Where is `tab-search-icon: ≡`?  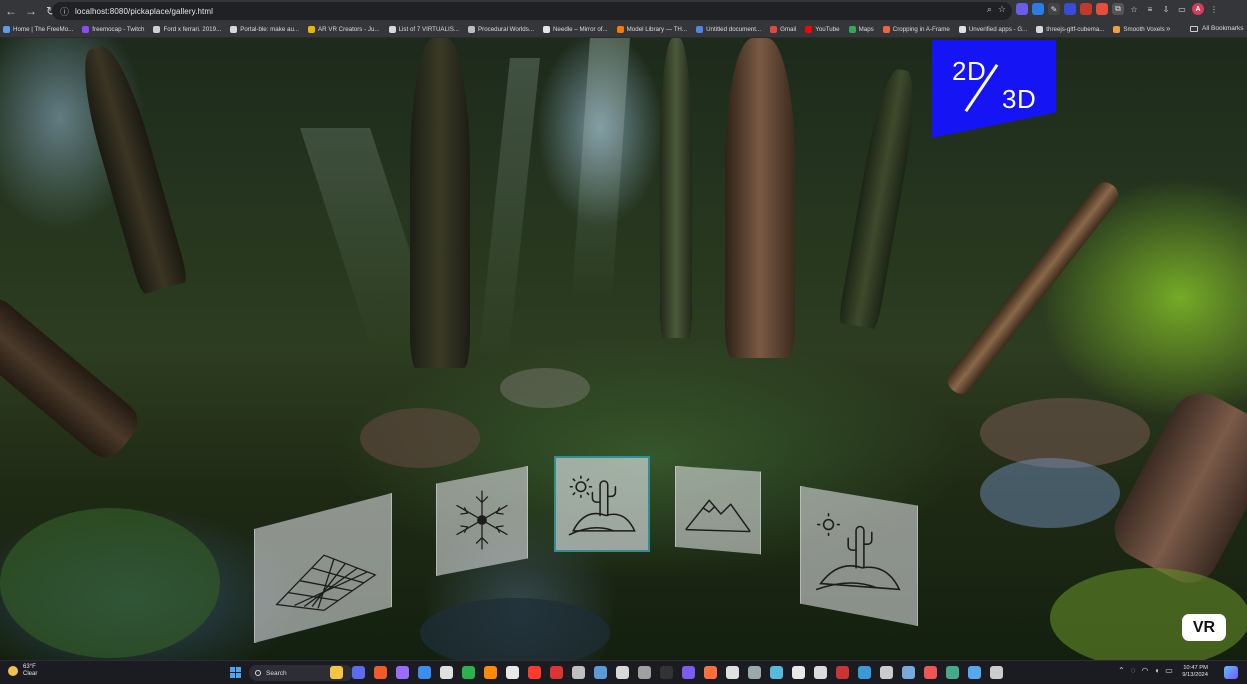 tab-search-icon: ≡ is located at coordinates (1150, 9).